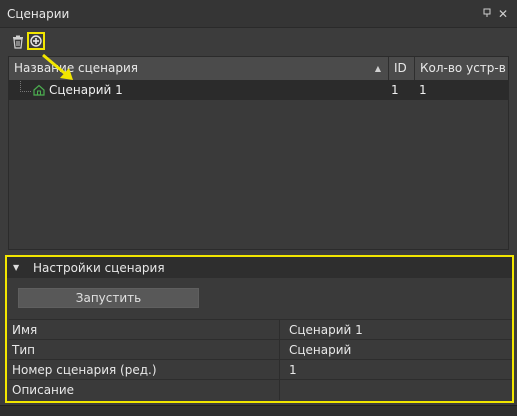 This screenshot has height=416, width=517. I want to click on trash-icon, so click(18, 42).